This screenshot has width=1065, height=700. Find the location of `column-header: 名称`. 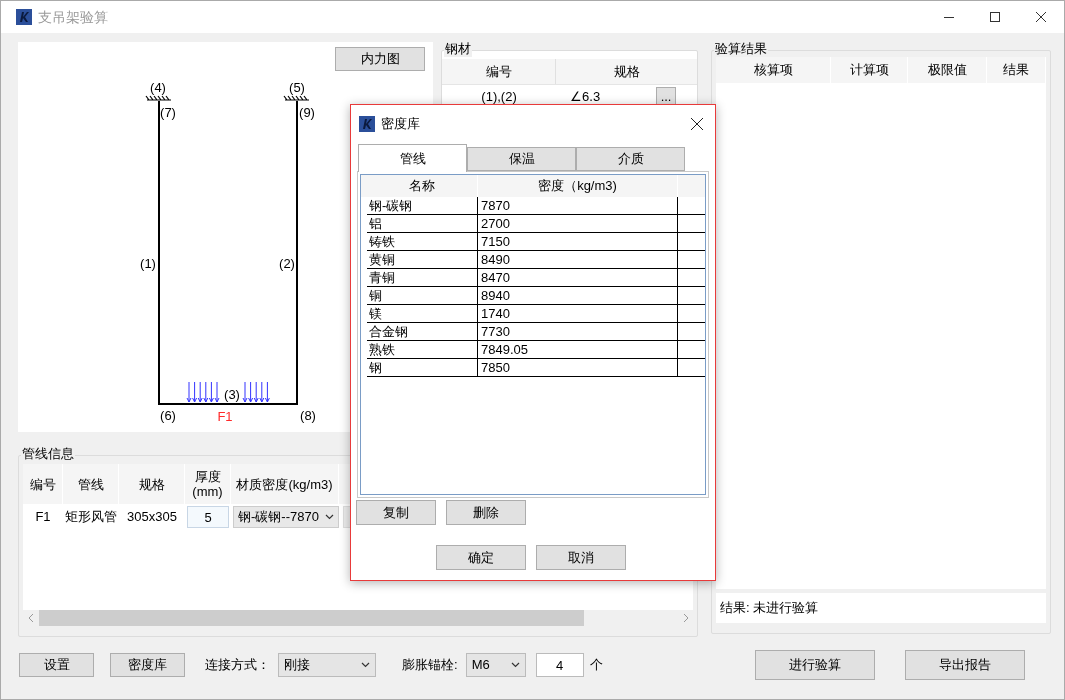

column-header: 名称 is located at coordinates (422, 186).